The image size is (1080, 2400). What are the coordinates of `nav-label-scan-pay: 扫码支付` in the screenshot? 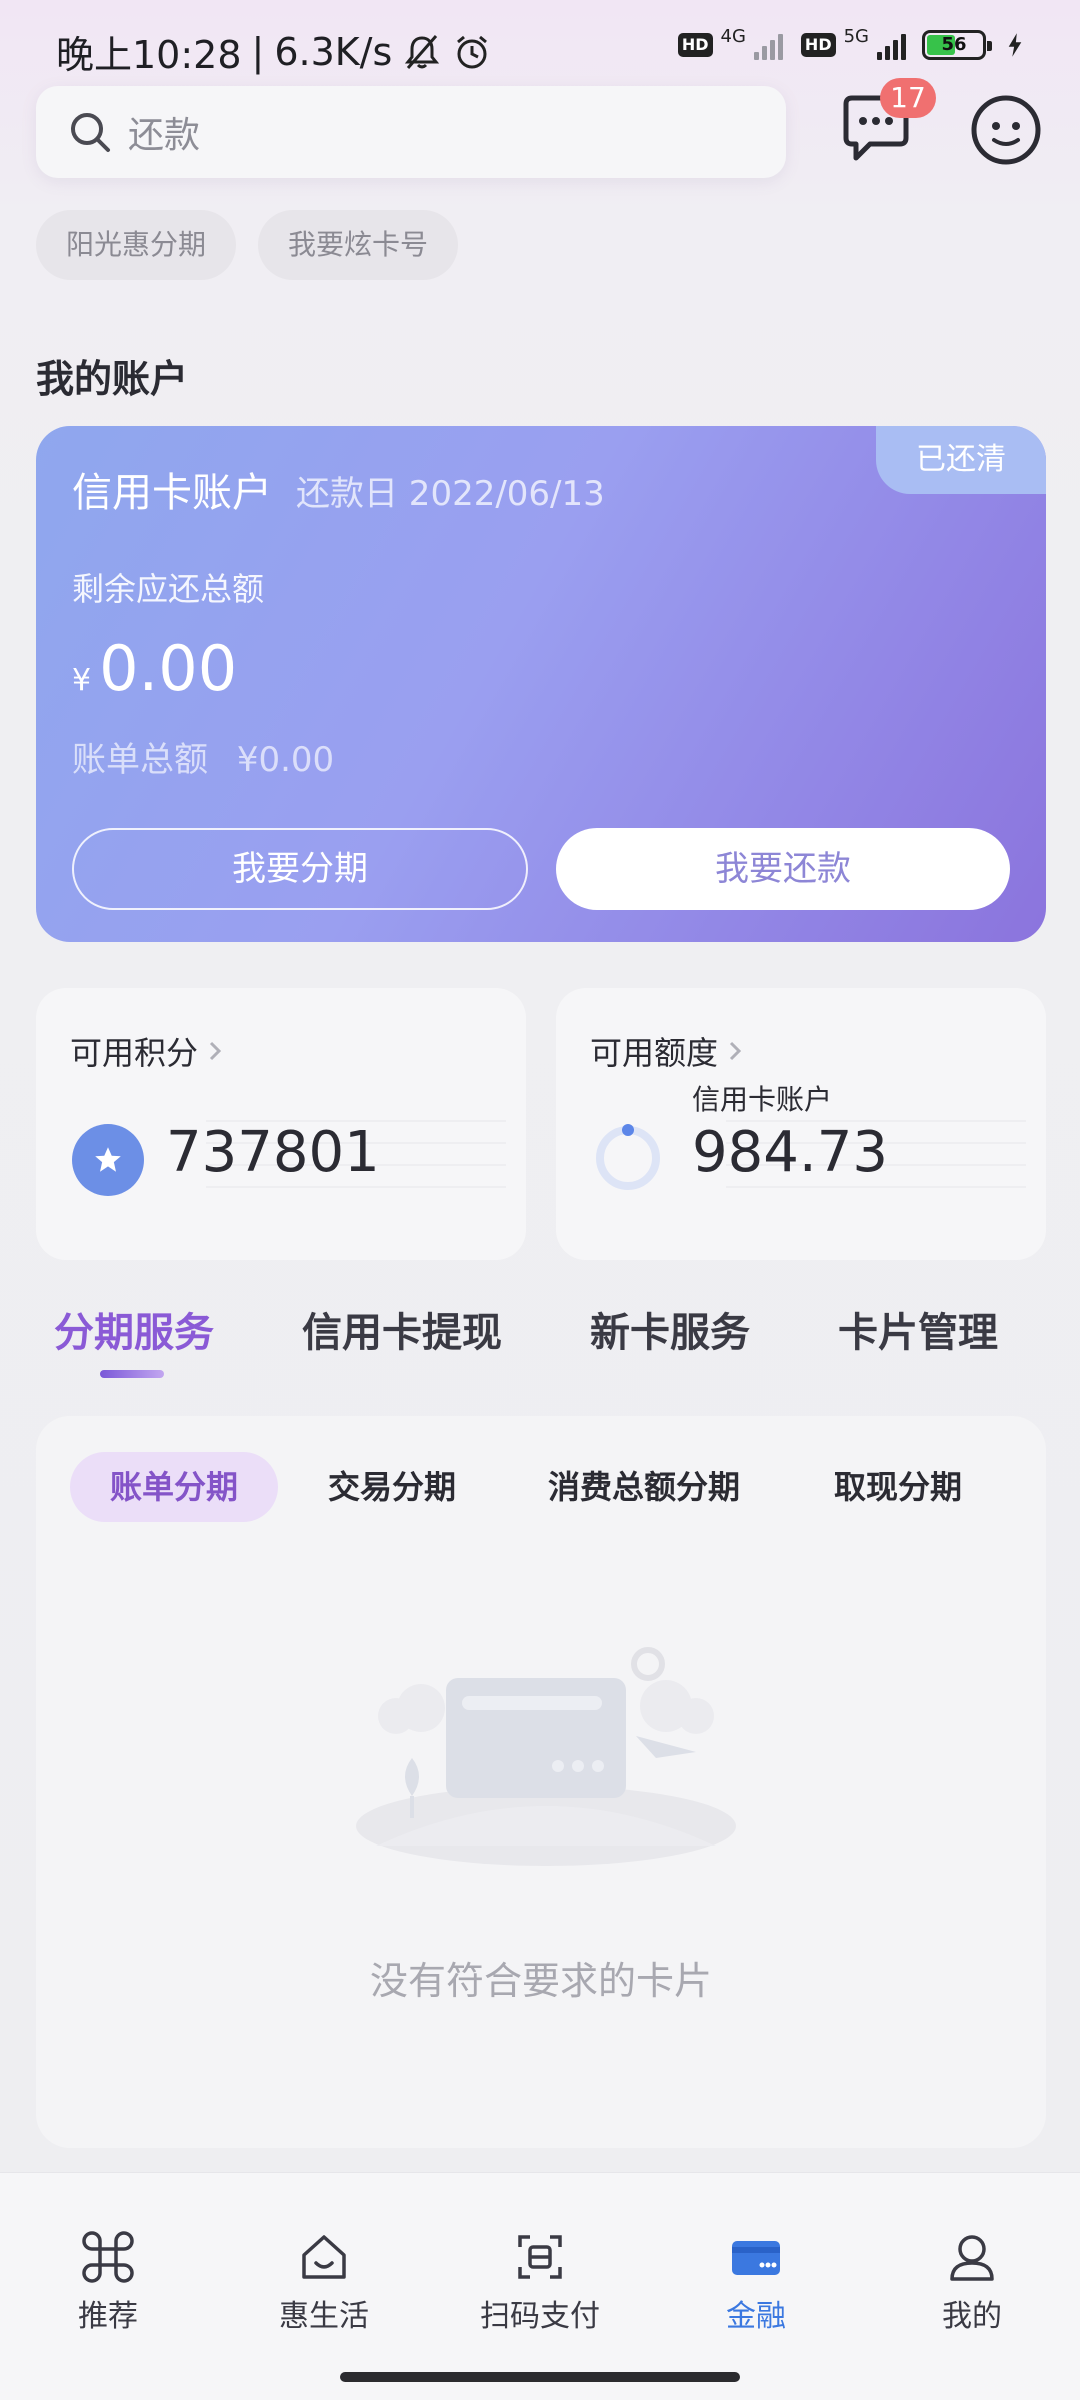 It's located at (540, 2316).